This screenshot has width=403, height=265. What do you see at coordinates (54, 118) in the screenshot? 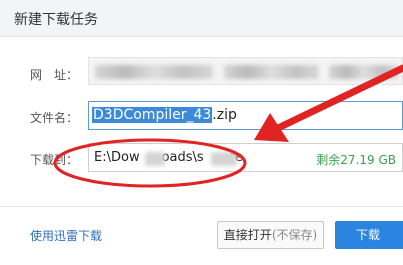
I see `filename-label: 文件名：` at bounding box center [54, 118].